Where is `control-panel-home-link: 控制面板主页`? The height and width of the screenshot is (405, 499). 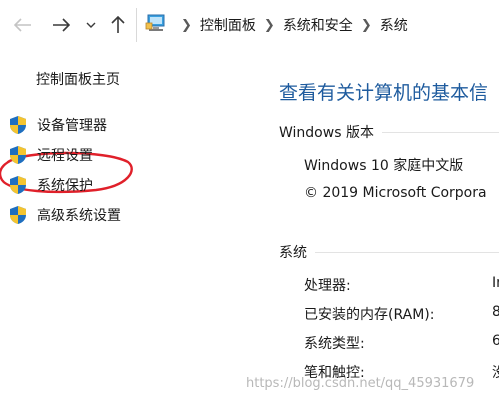 control-panel-home-link: 控制面板主页 is located at coordinates (78, 79).